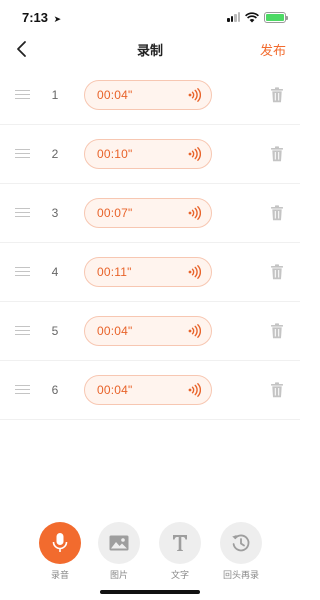  What do you see at coordinates (60, 543) in the screenshot?
I see `microphone-icon` at bounding box center [60, 543].